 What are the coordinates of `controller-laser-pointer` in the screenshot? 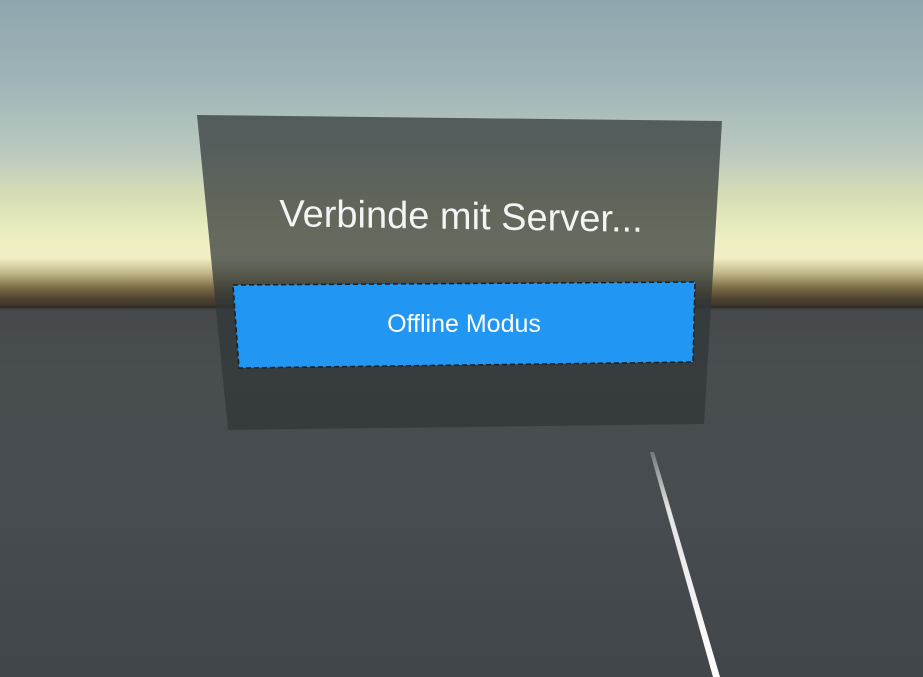 It's located at (685, 564).